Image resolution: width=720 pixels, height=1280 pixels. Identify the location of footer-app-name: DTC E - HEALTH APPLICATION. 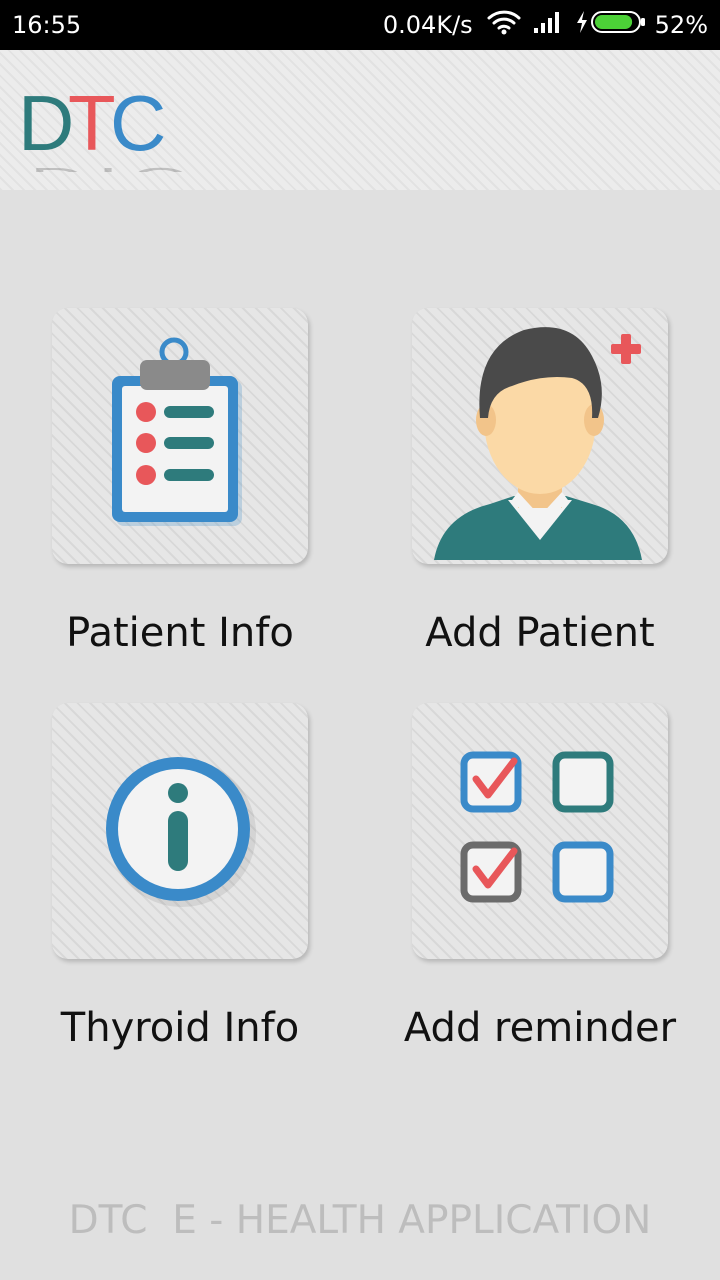
(360, 1220).